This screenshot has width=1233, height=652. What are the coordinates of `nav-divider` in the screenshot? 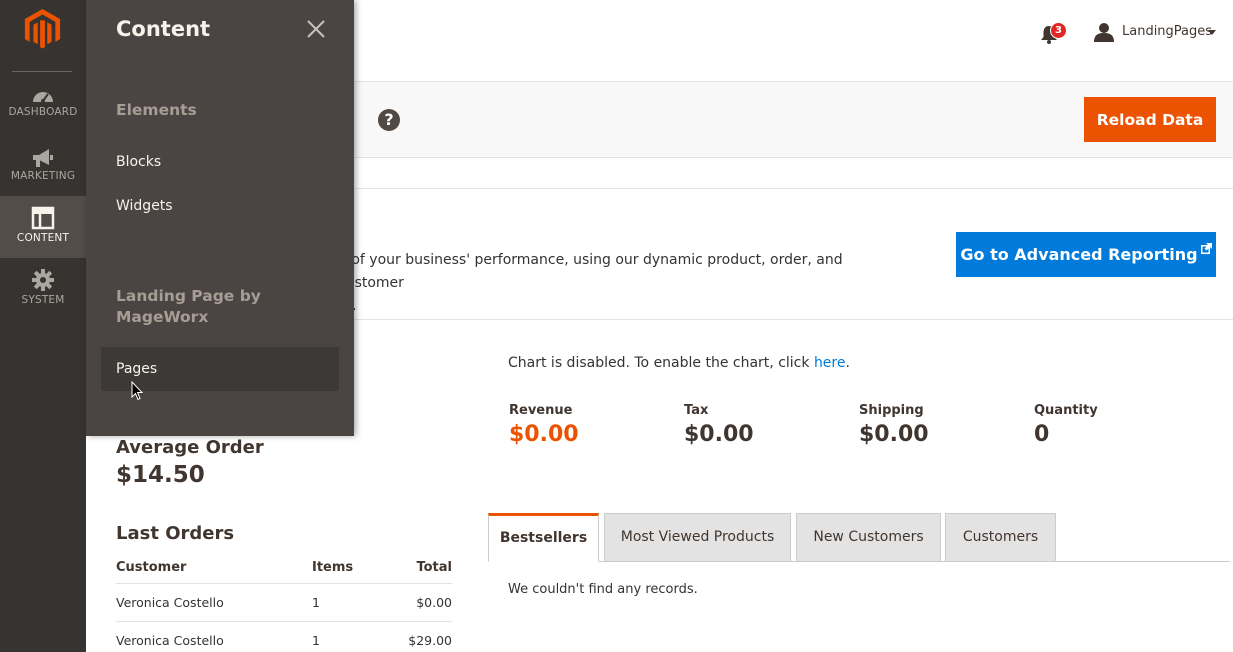 It's located at (42, 71).